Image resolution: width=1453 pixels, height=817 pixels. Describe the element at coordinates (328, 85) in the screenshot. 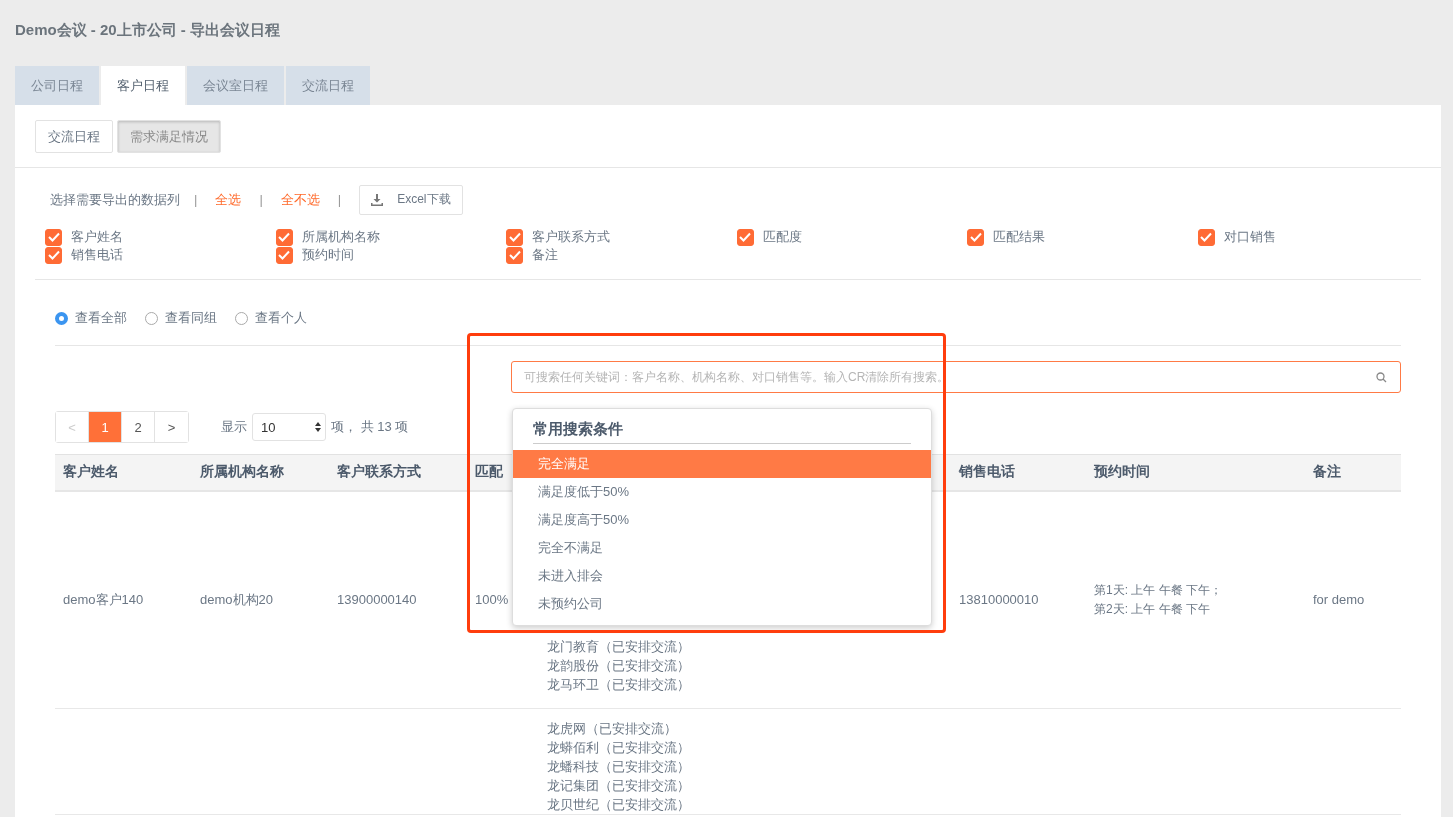

I see `tab: 交流日程` at that location.